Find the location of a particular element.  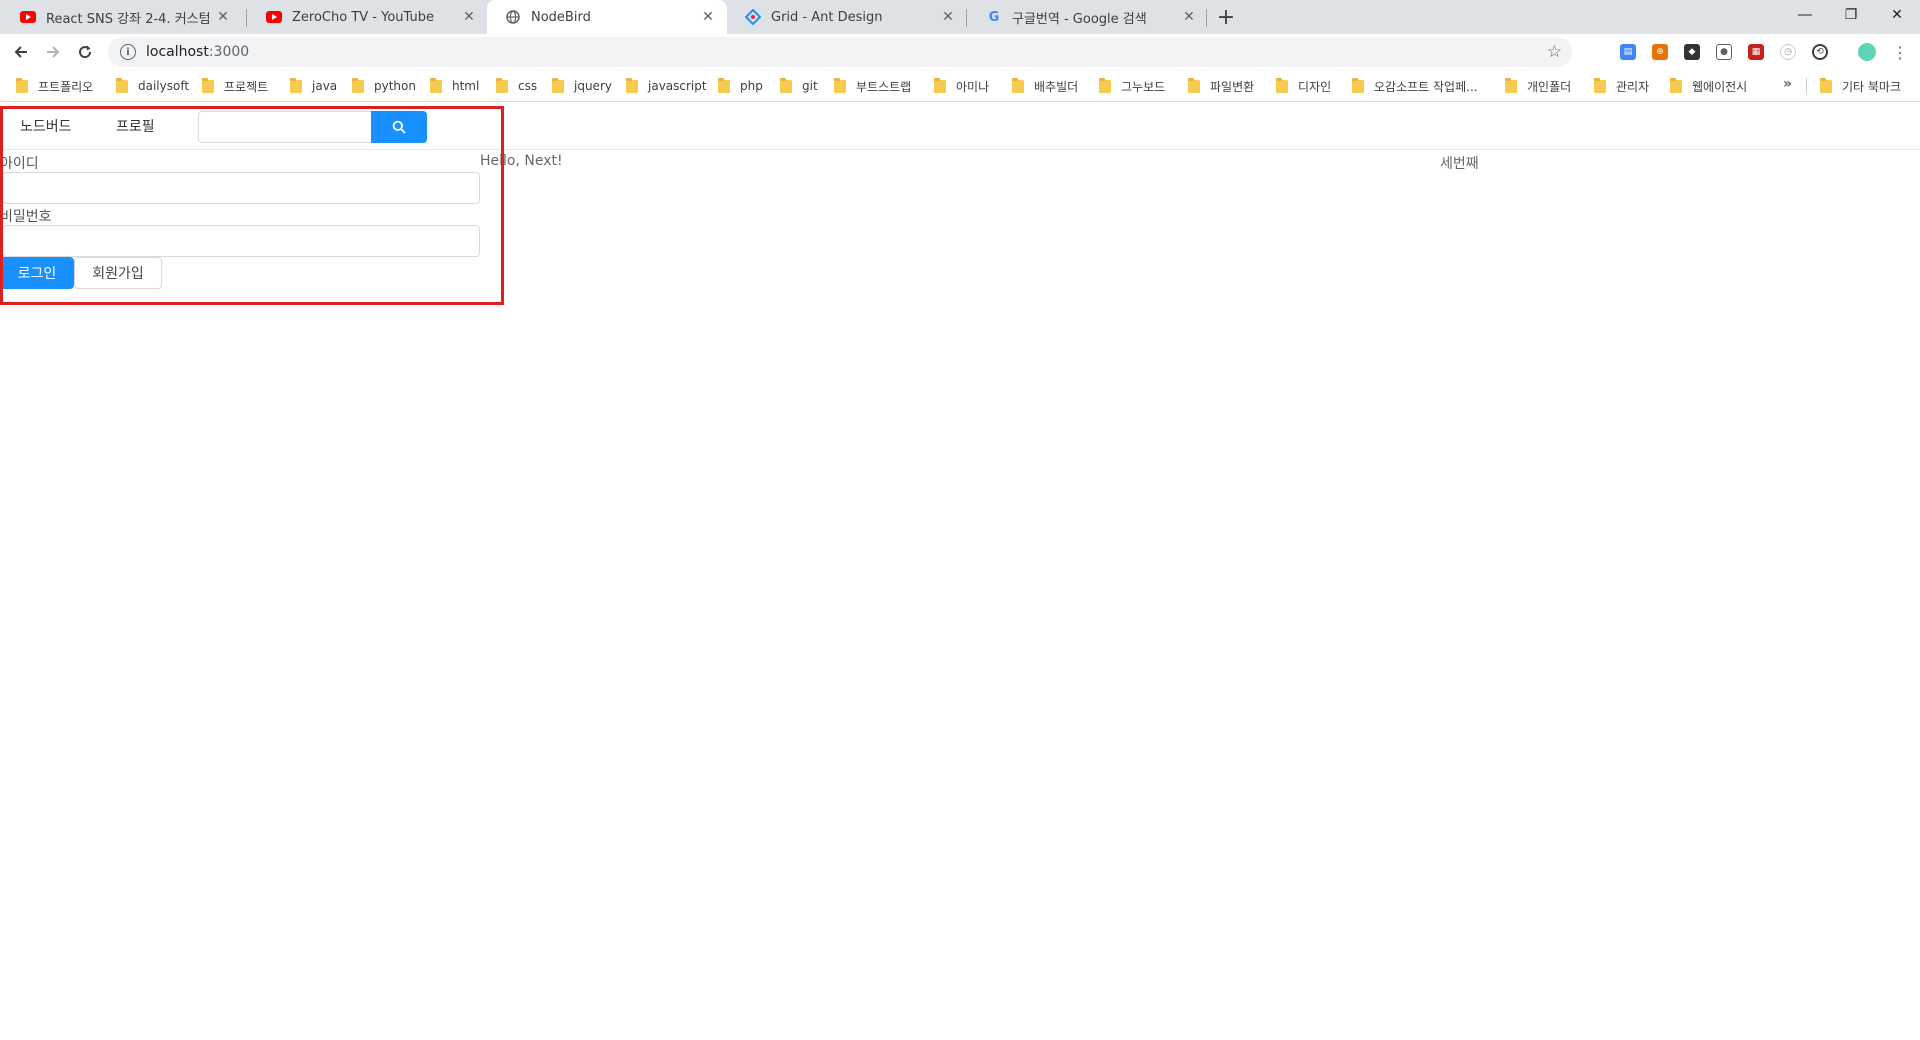

bookmark-folder: python is located at coordinates (384, 86).